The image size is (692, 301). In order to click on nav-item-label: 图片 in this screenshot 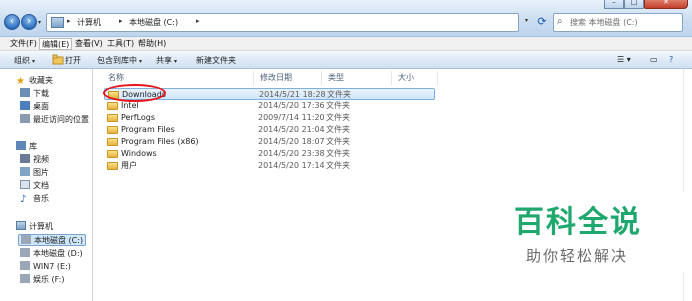, I will do `click(41, 172)`.